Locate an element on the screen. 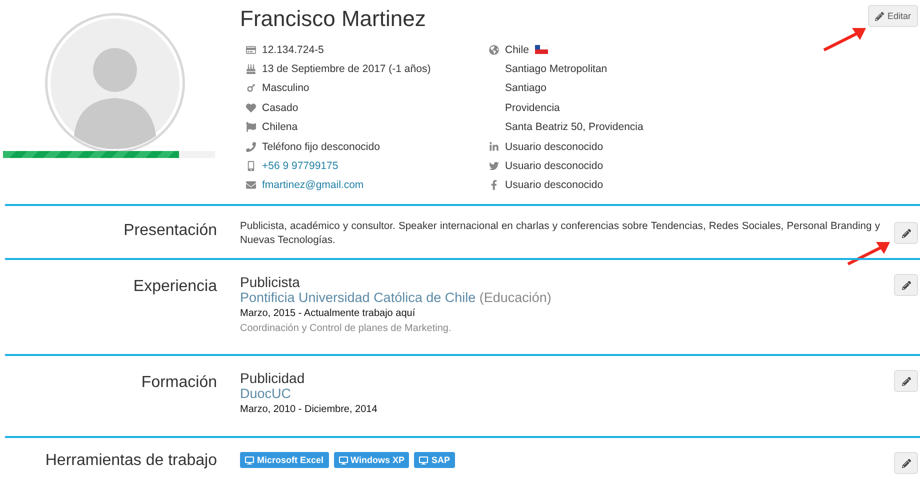 Image resolution: width=920 pixels, height=491 pixels. globe-icon is located at coordinates (493, 49).